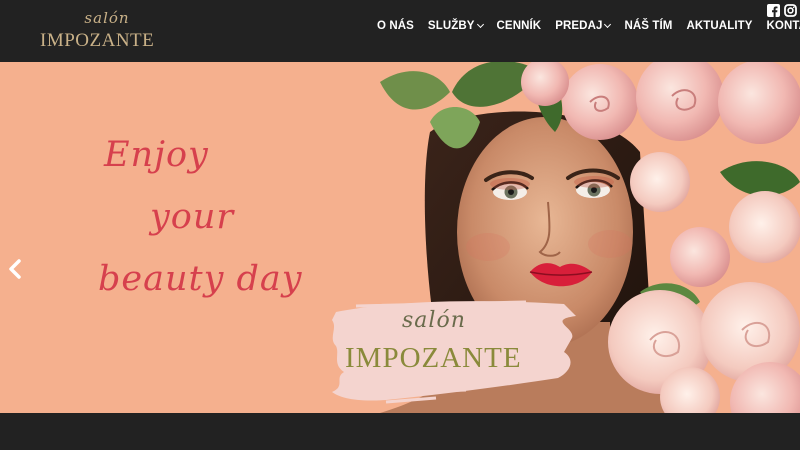 This screenshot has width=800, height=450. I want to click on tagline-line: beauty day, so click(200, 279).